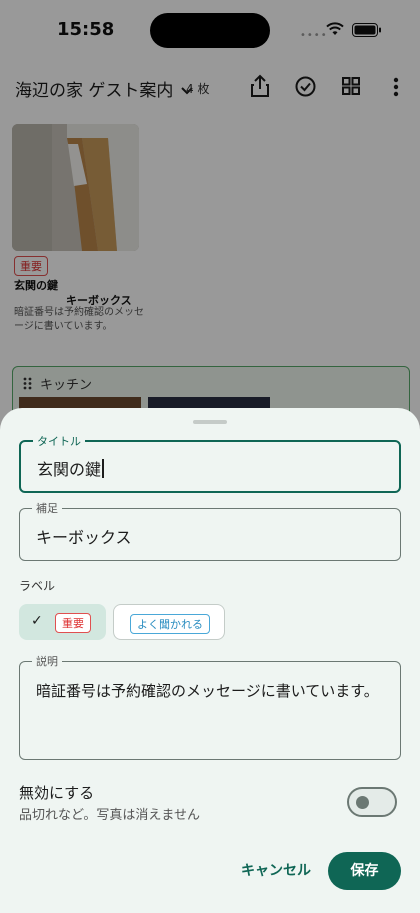 The width and height of the screenshot is (420, 913). What do you see at coordinates (372, 802) in the screenshot?
I see `disable-toggle` at bounding box center [372, 802].